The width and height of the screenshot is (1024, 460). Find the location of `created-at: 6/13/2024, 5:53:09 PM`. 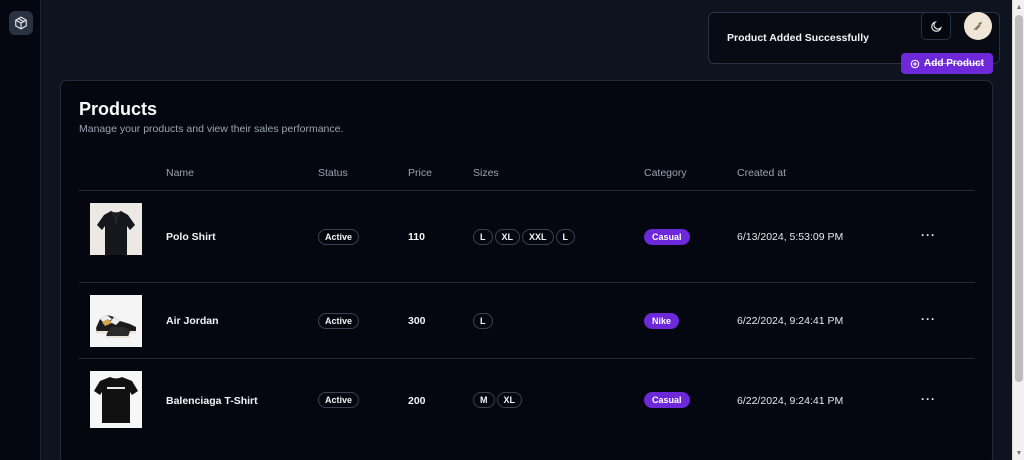

created-at: 6/13/2024, 5:53:09 PM is located at coordinates (790, 237).